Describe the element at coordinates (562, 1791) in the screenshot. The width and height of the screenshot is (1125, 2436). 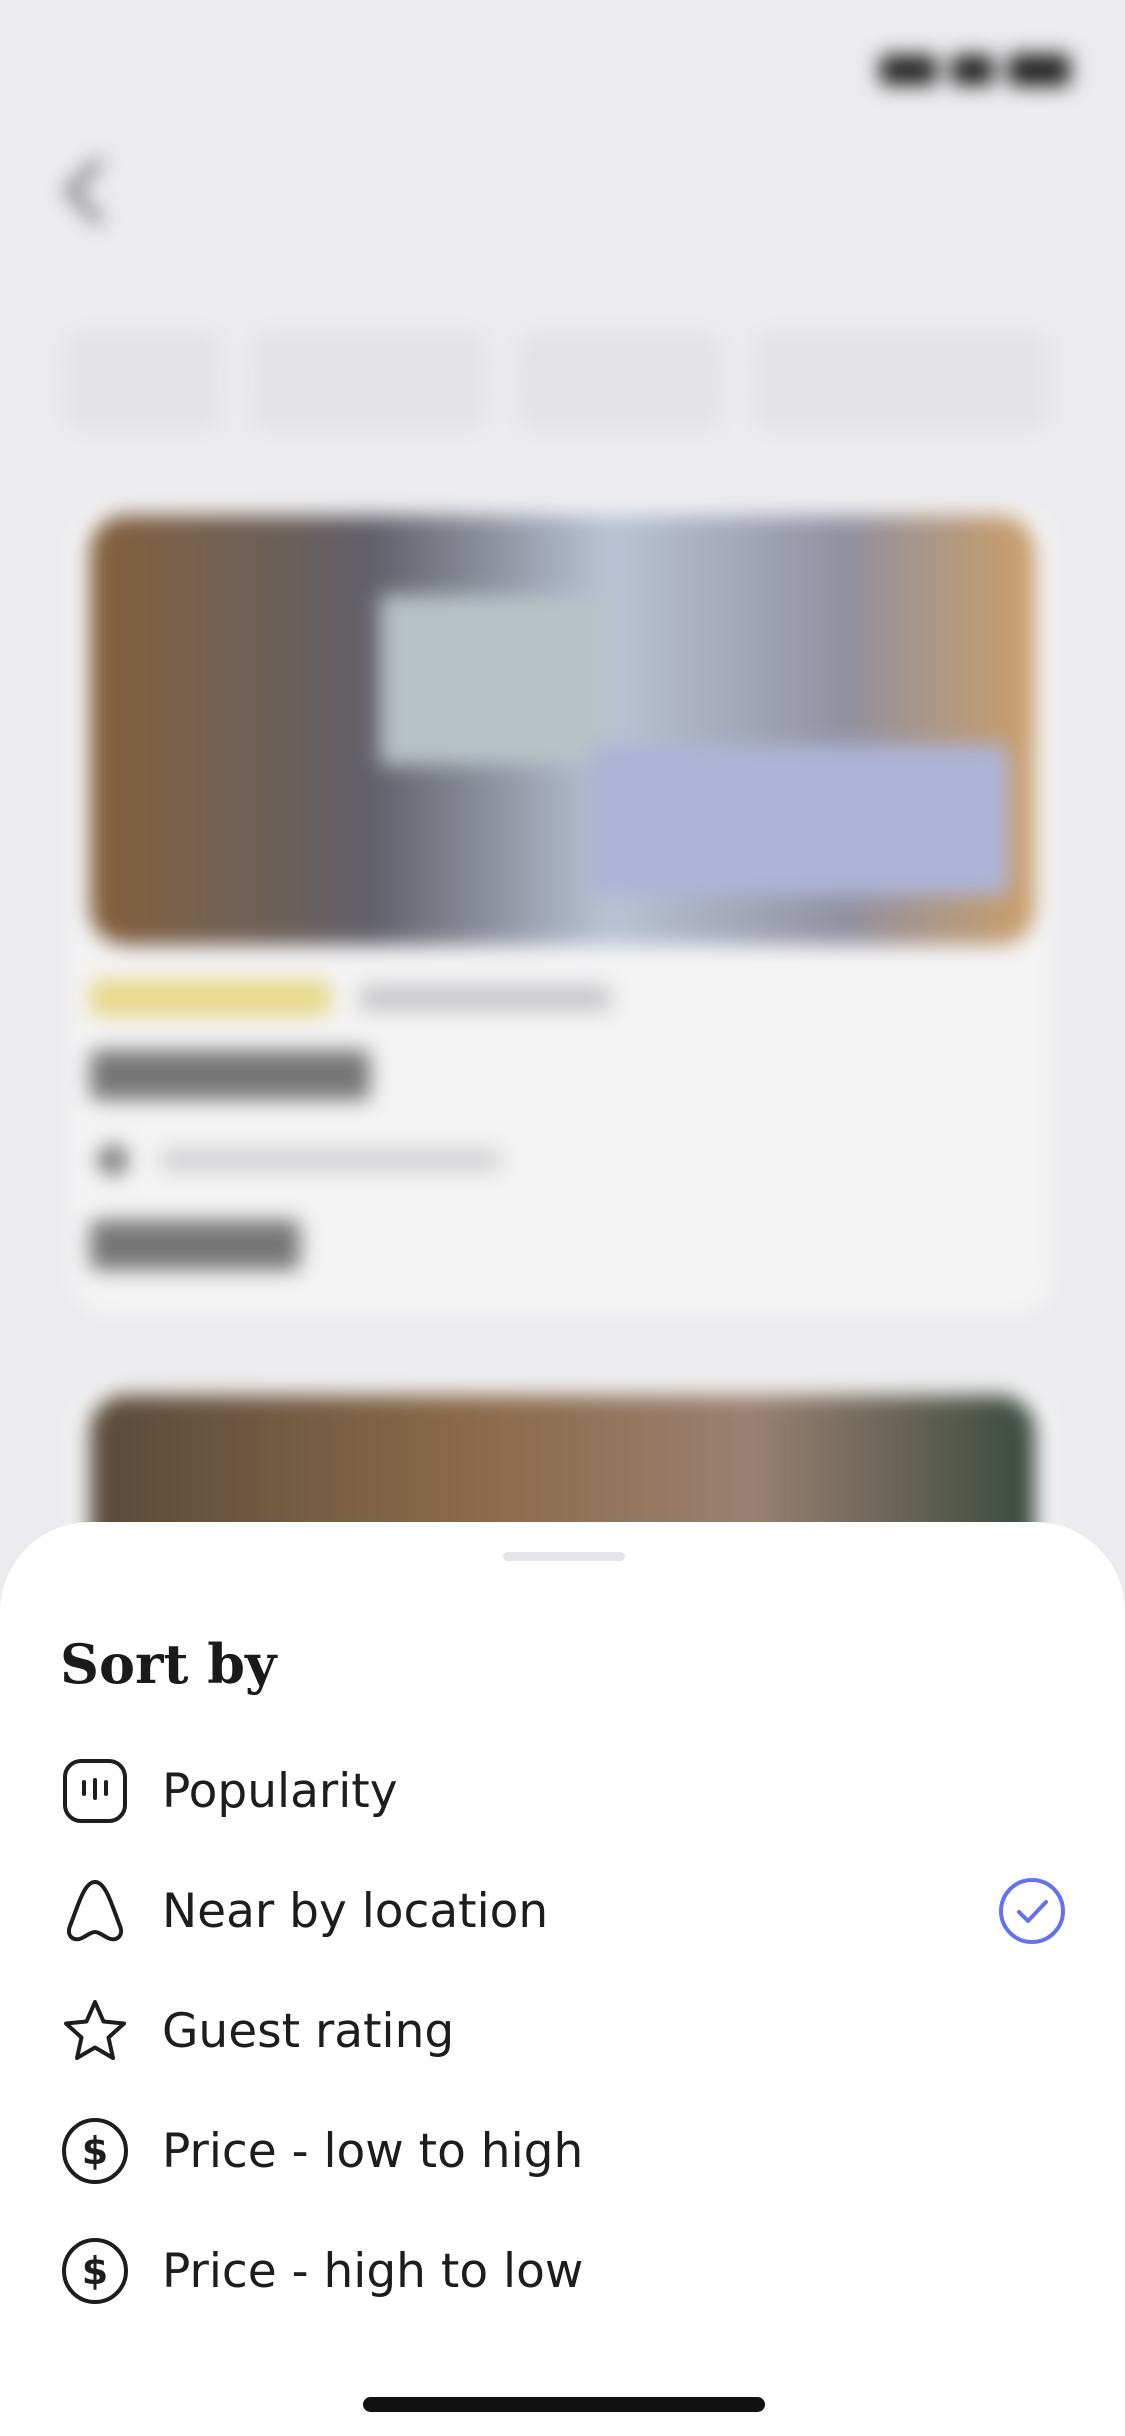
I see `sort-option-popularity: Popularity` at that location.